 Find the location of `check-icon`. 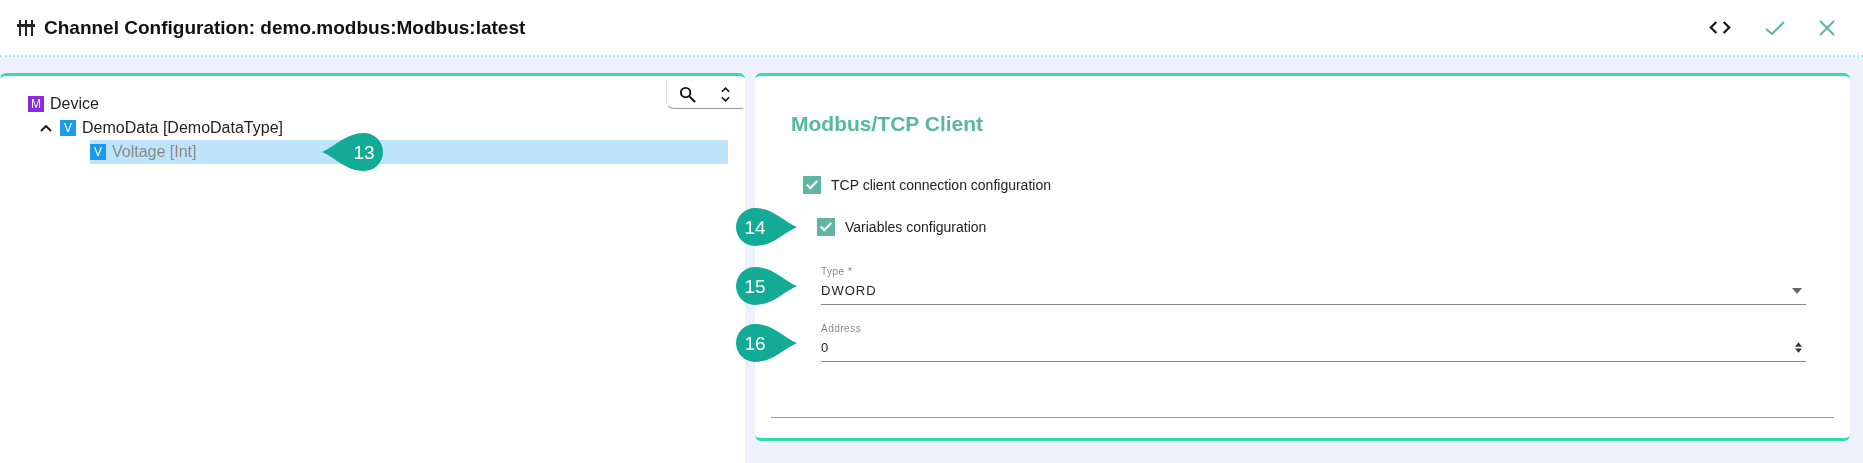

check-icon is located at coordinates (1775, 27).